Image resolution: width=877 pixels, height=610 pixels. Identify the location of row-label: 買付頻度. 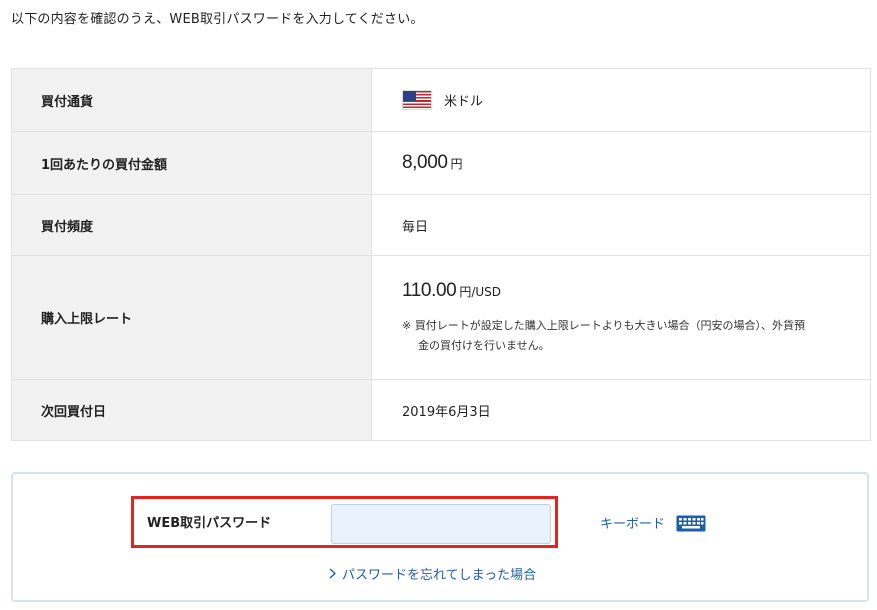
(191, 225).